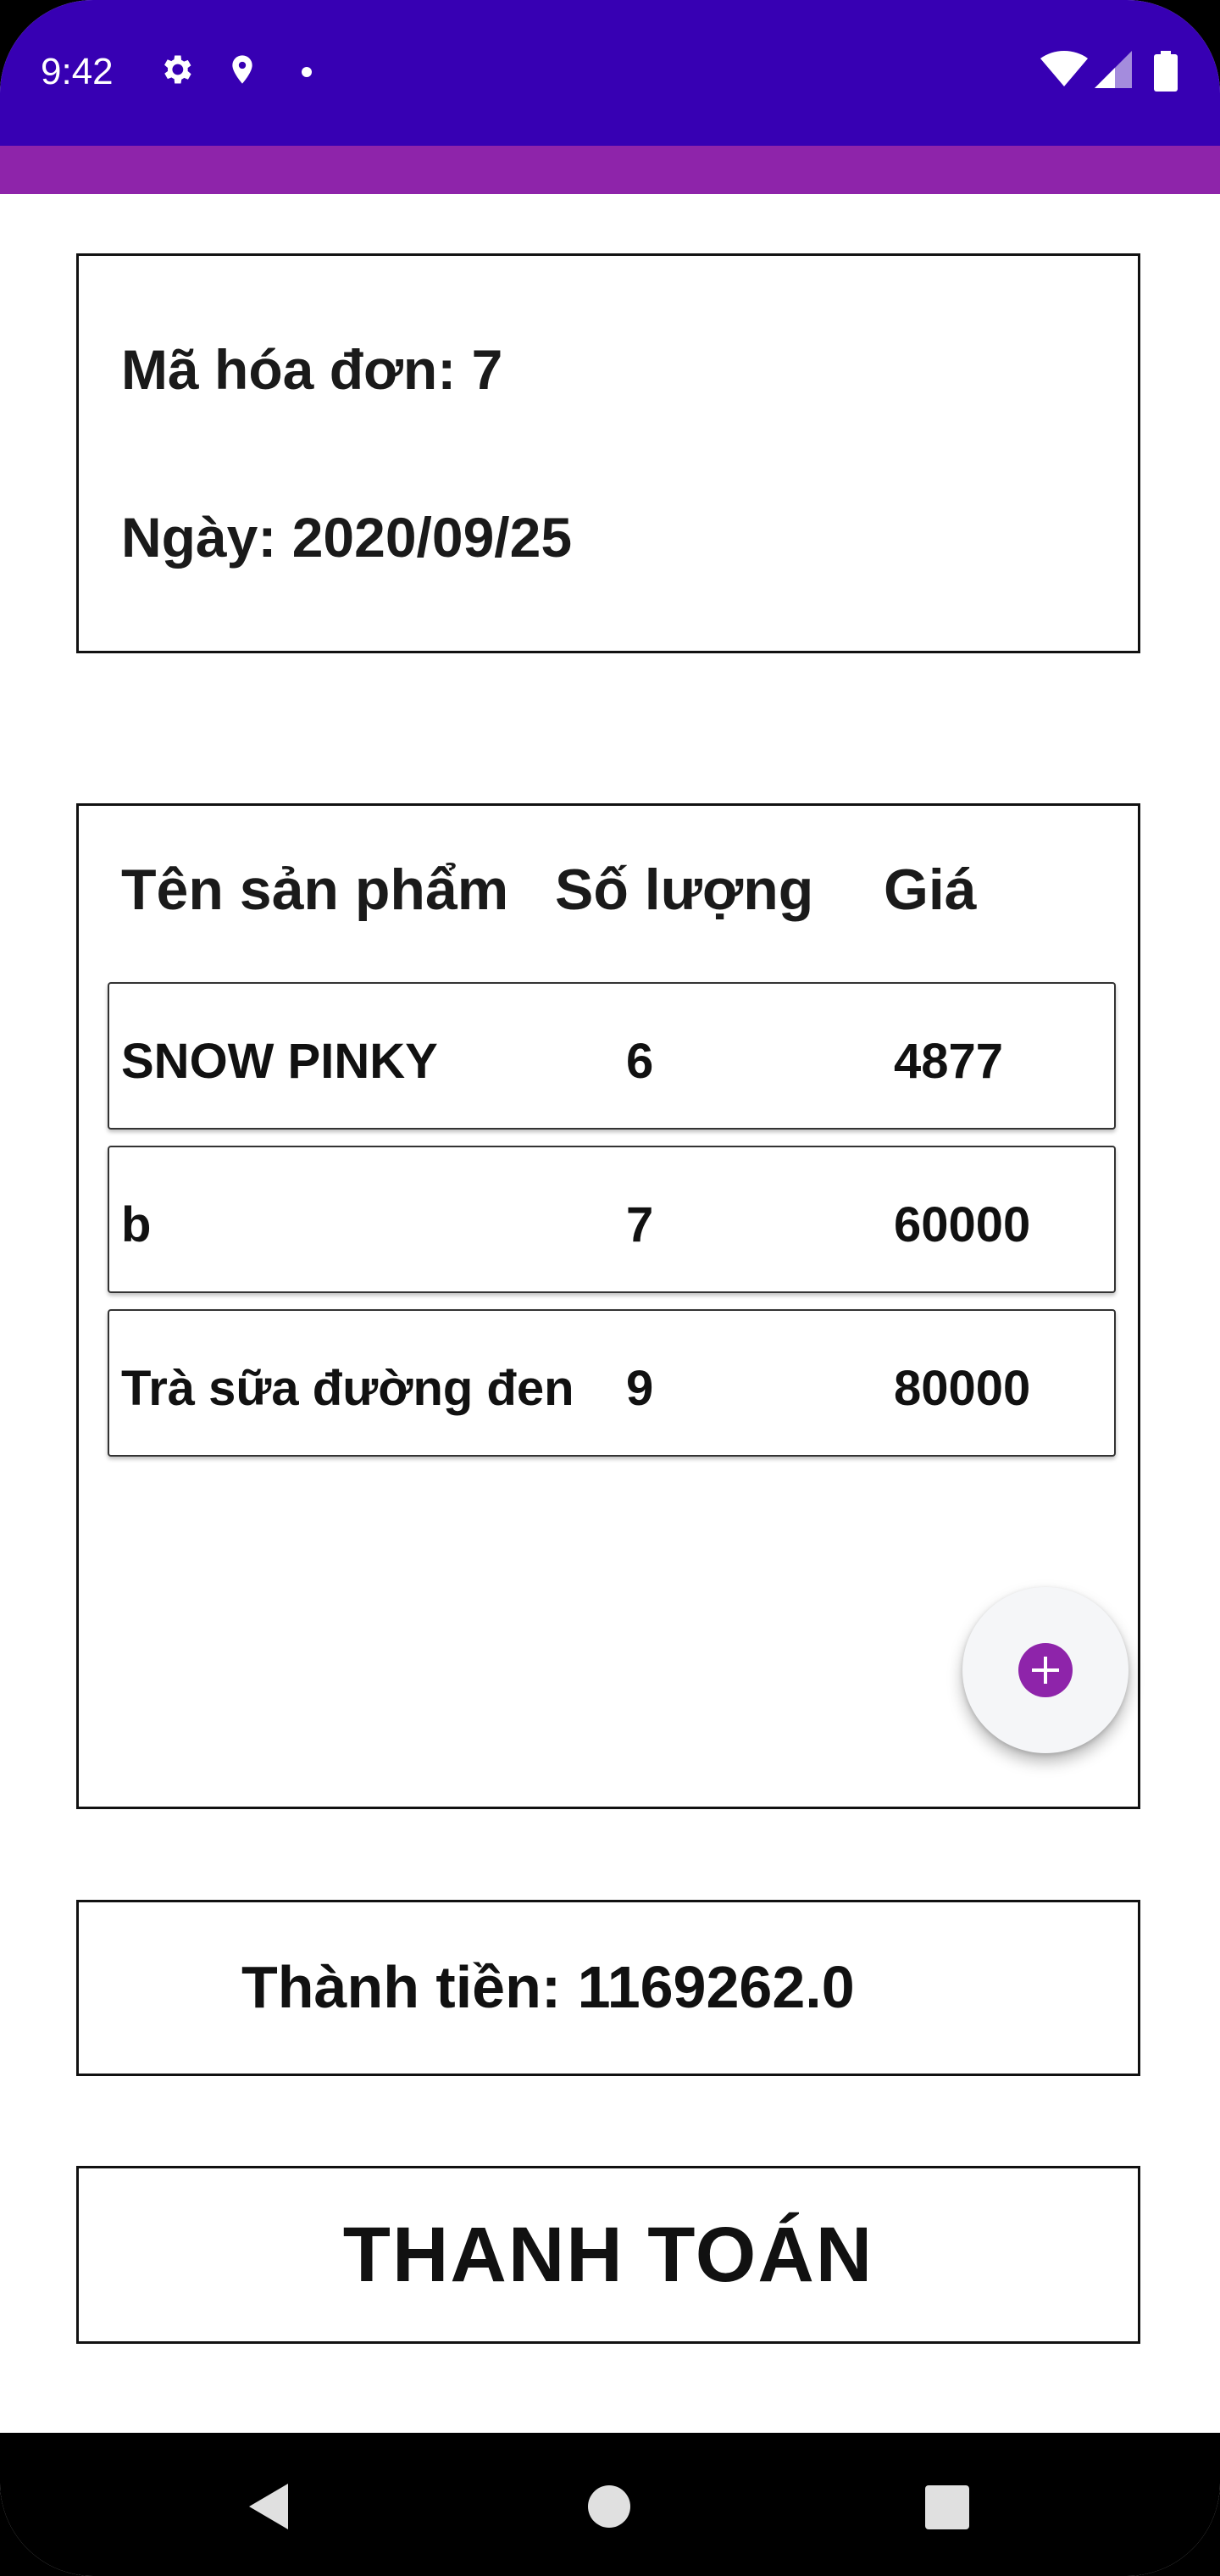  Describe the element at coordinates (1113, 71) in the screenshot. I see `signal-icon` at that location.